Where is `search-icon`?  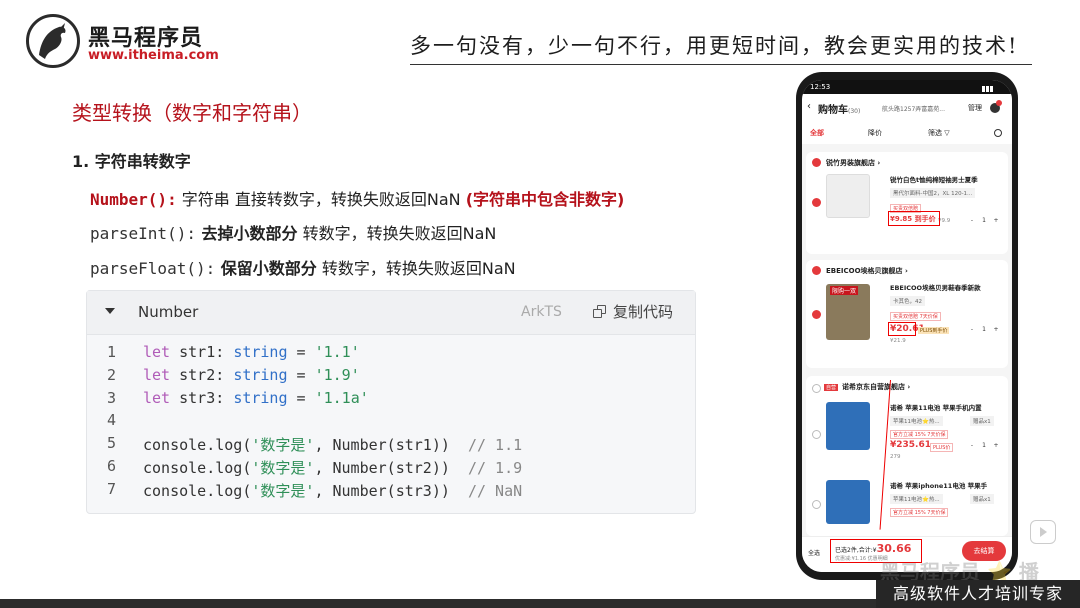
search-icon is located at coordinates (998, 133).